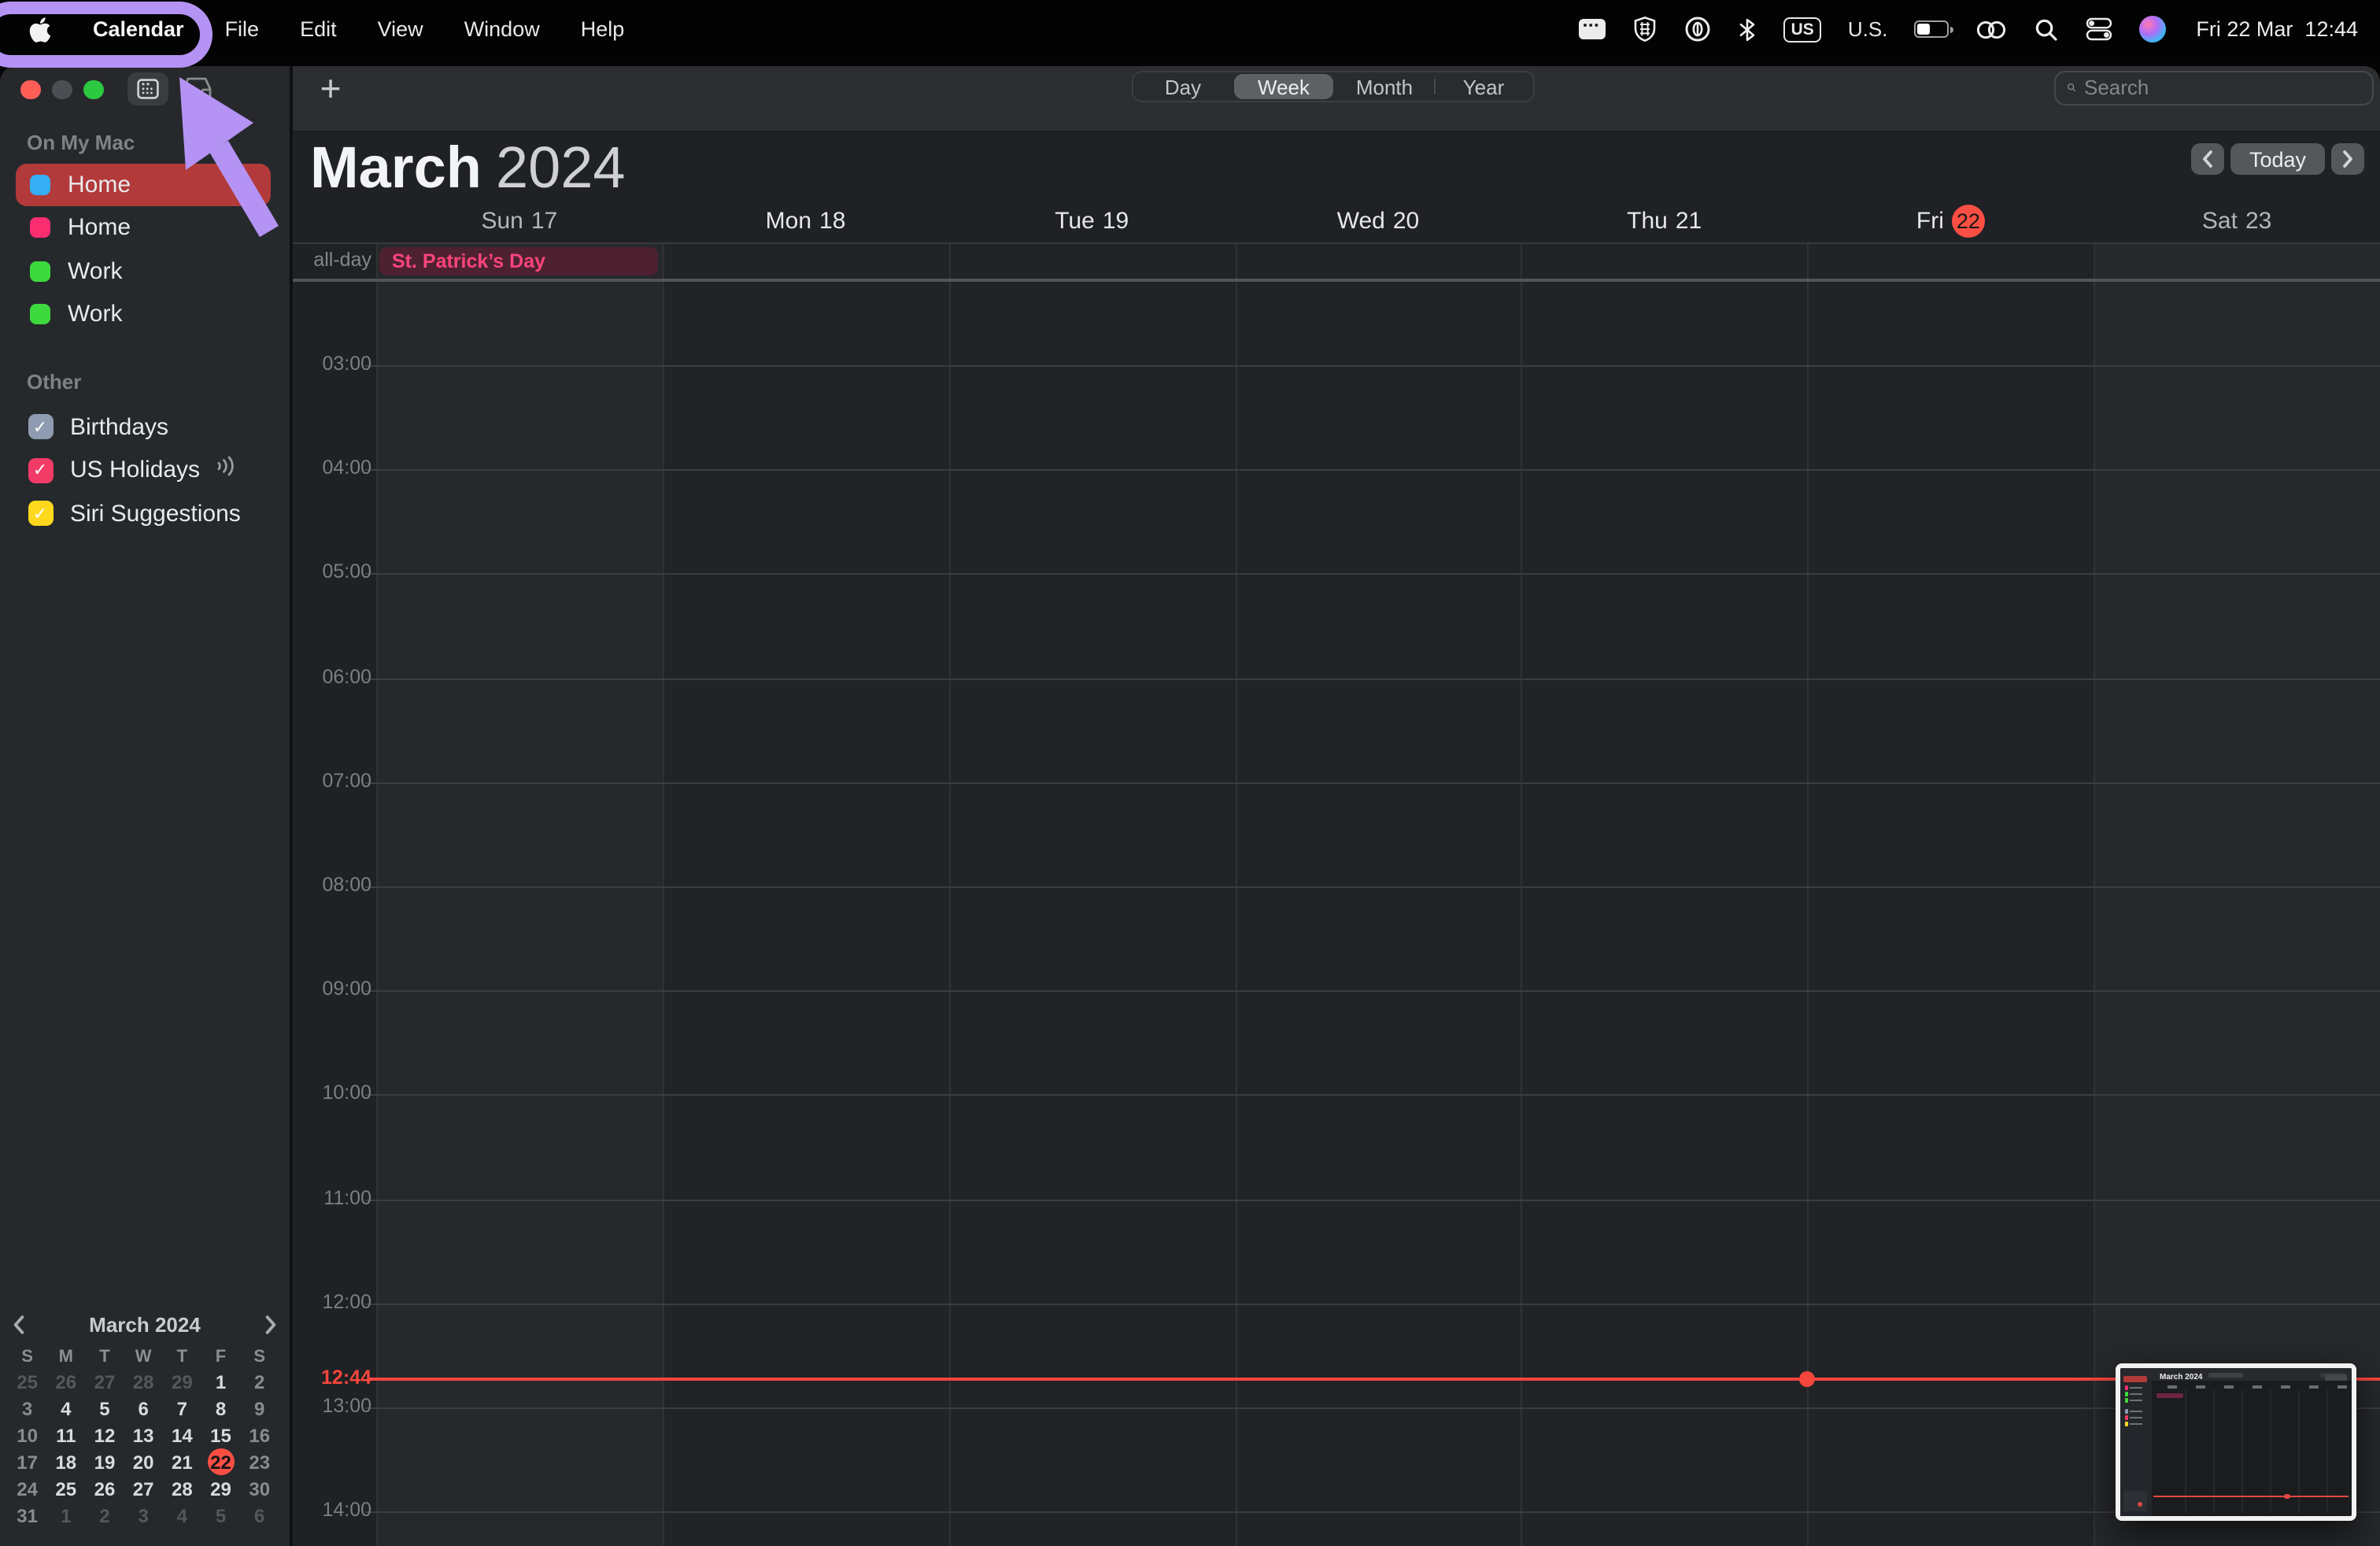  Describe the element at coordinates (270, 1325) in the screenshot. I see `mini-calendar-next-icon` at that location.